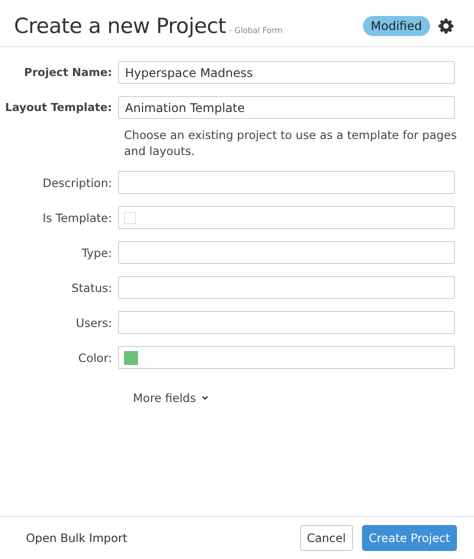  Describe the element at coordinates (286, 107) in the screenshot. I see `input-field: Animation Template` at that location.